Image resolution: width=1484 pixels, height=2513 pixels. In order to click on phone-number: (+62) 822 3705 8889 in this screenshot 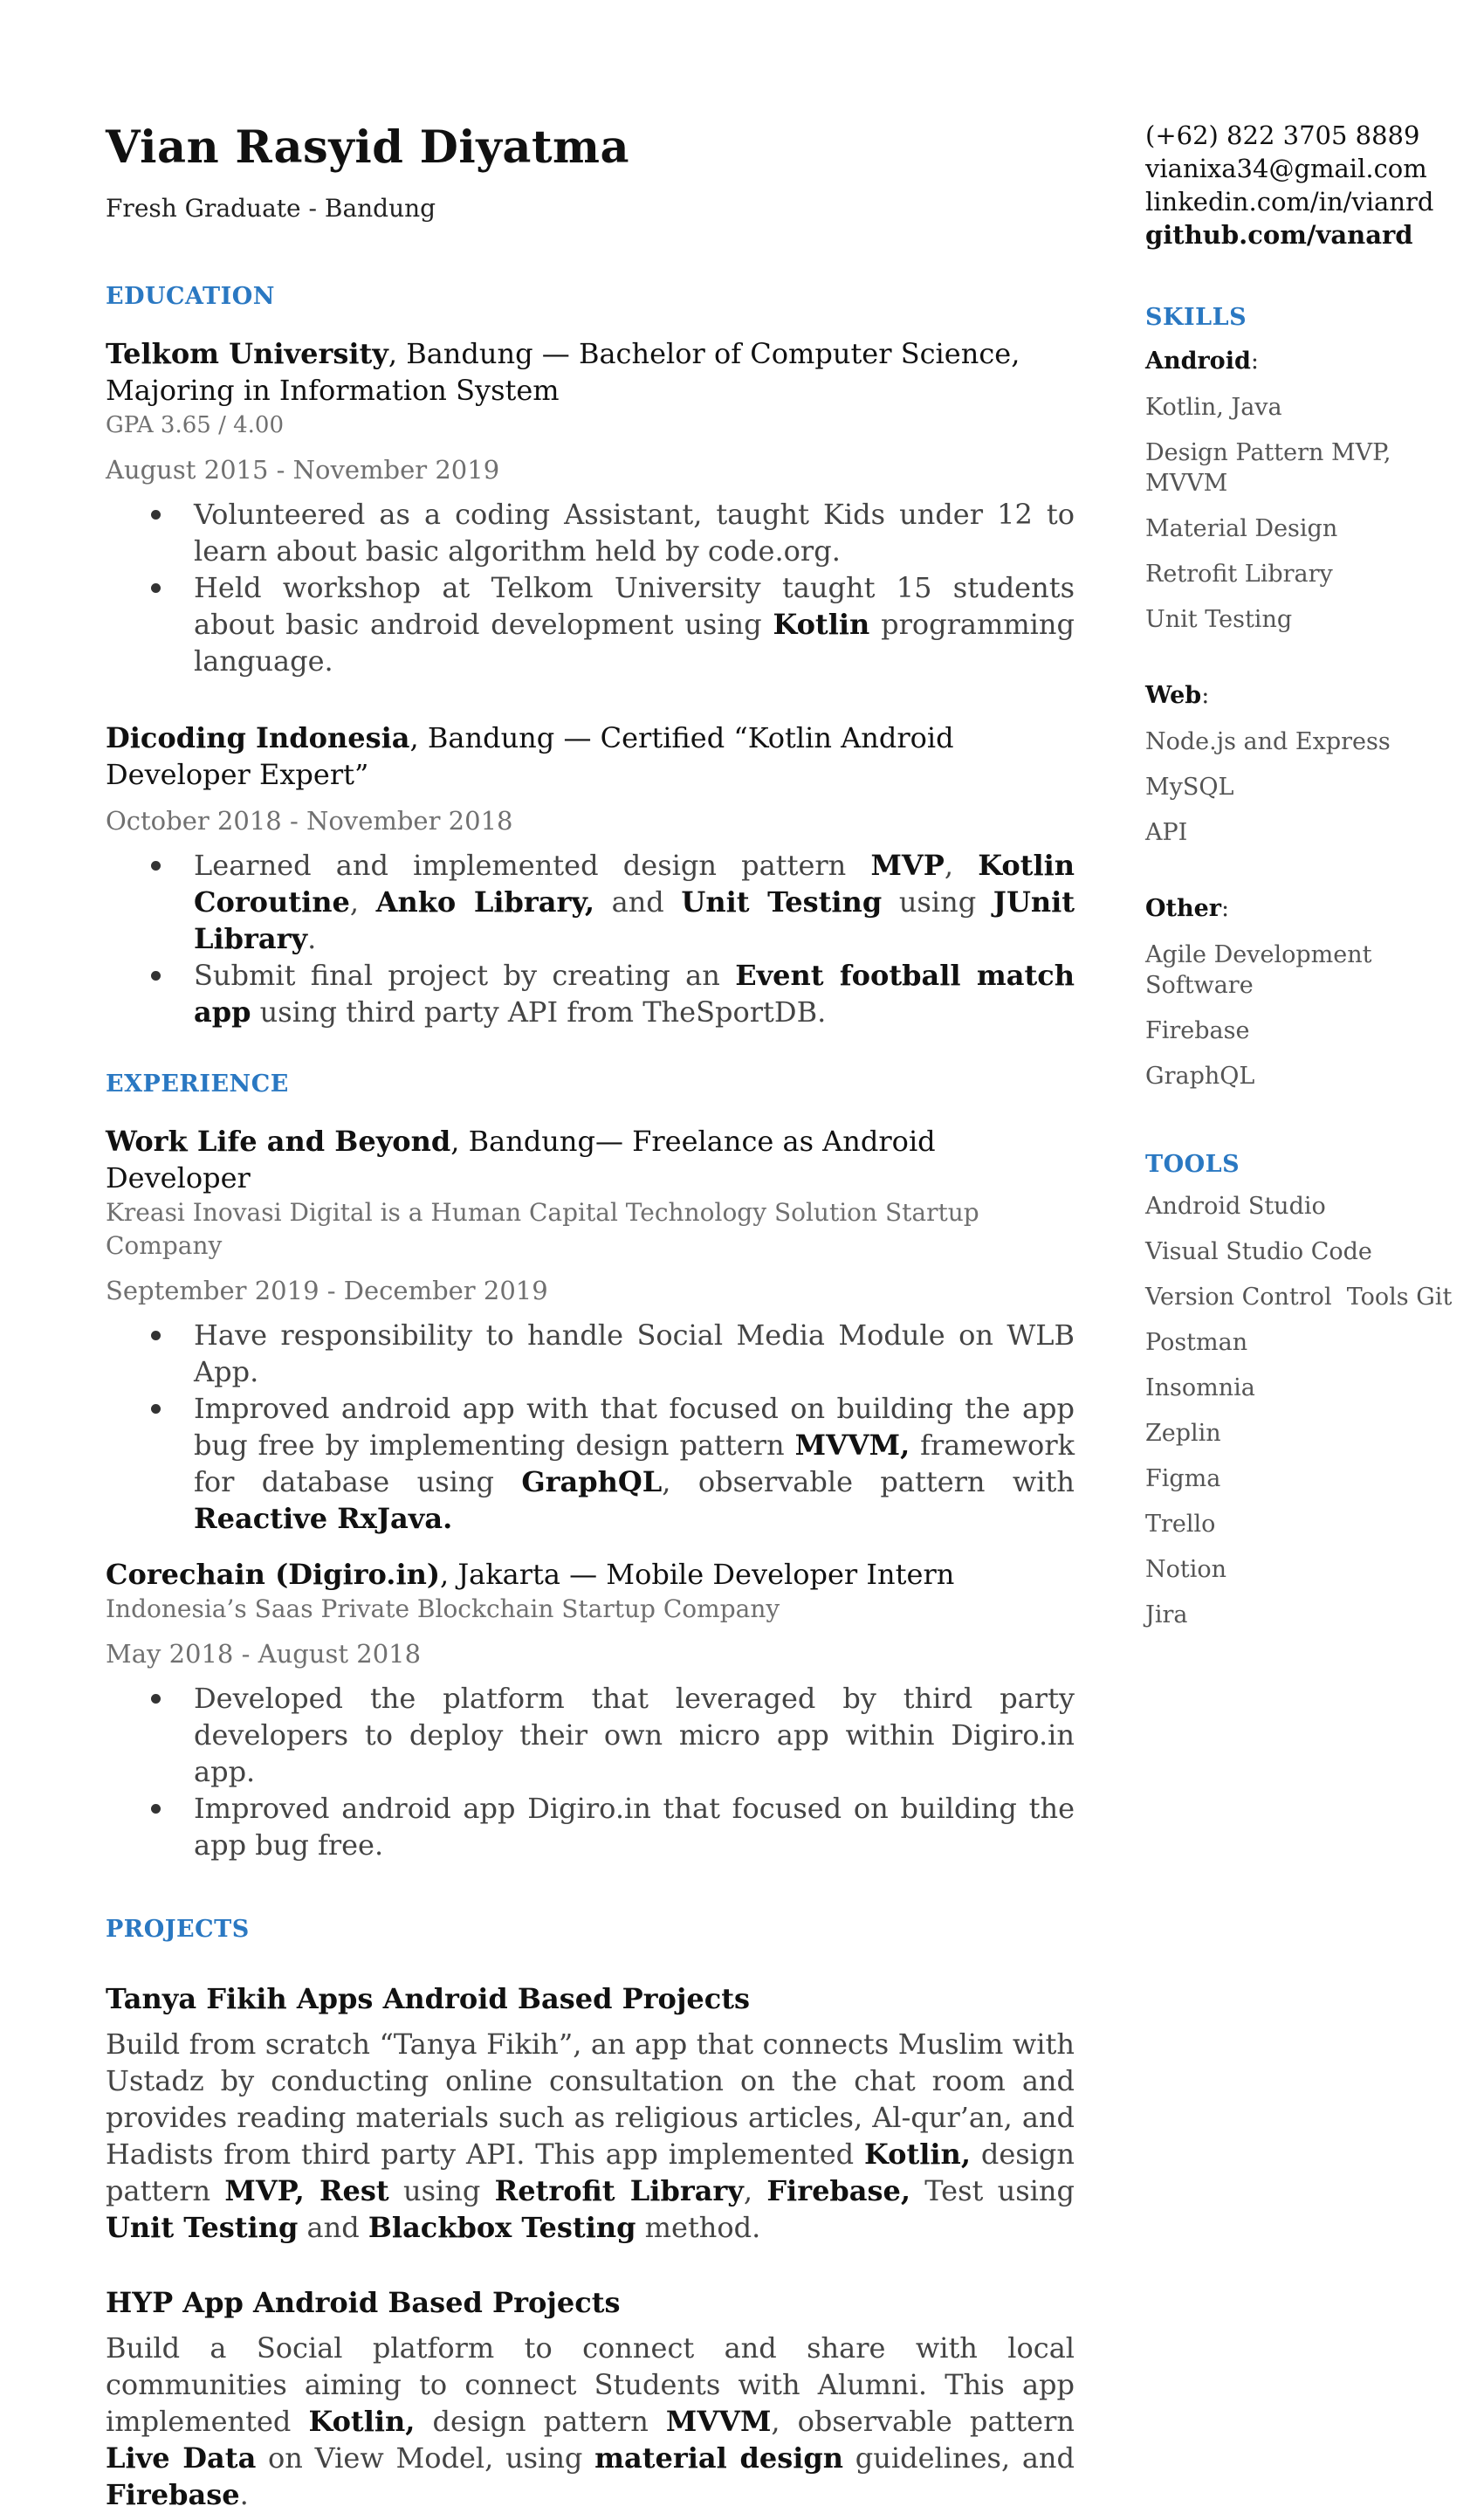, I will do `click(1282, 135)`.